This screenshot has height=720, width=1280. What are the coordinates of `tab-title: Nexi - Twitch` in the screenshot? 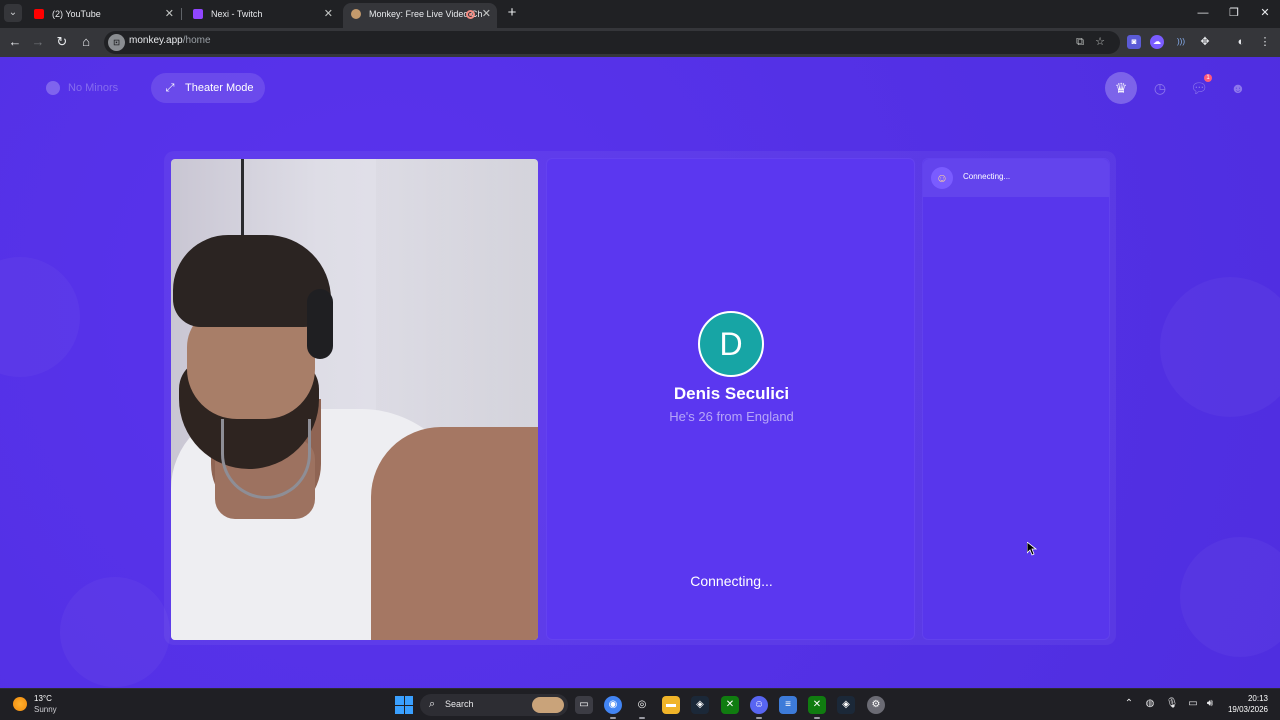 It's located at (237, 14).